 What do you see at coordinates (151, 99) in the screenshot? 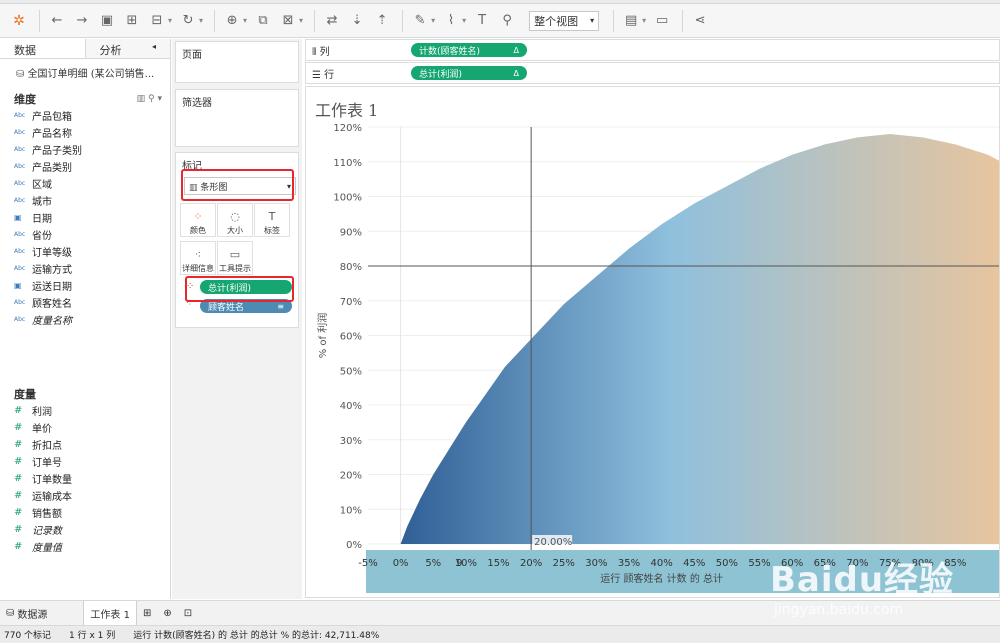
I see `search-icon: ⚲` at bounding box center [151, 99].